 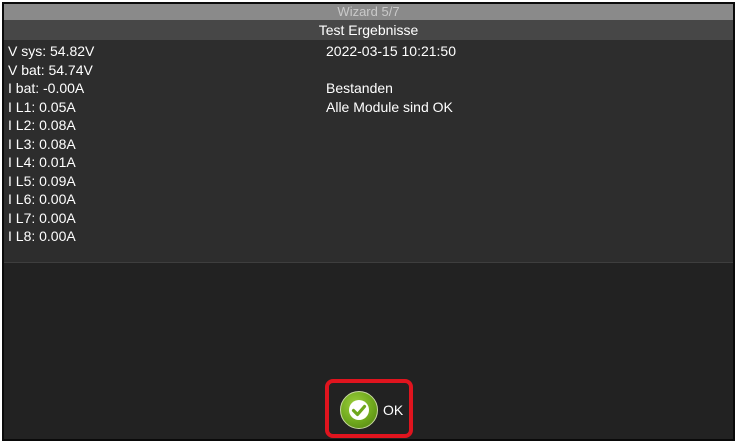 I want to click on result-timestamp: 2022-03-15 10:21:50, so click(x=391, y=51).